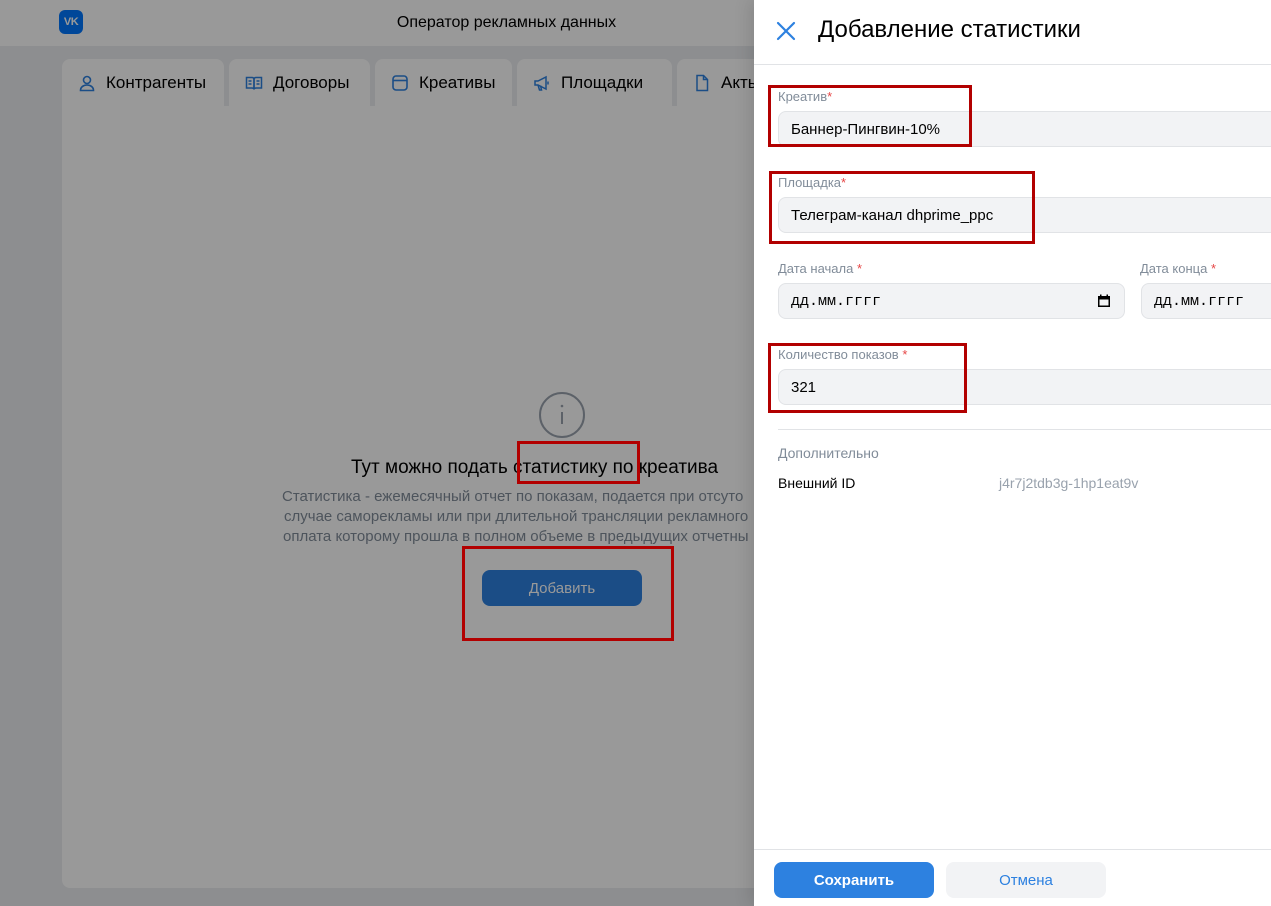  Describe the element at coordinates (1069, 483) in the screenshot. I see `external-id-value: j4r7j2tdb3g-1hp1eat9v` at that location.